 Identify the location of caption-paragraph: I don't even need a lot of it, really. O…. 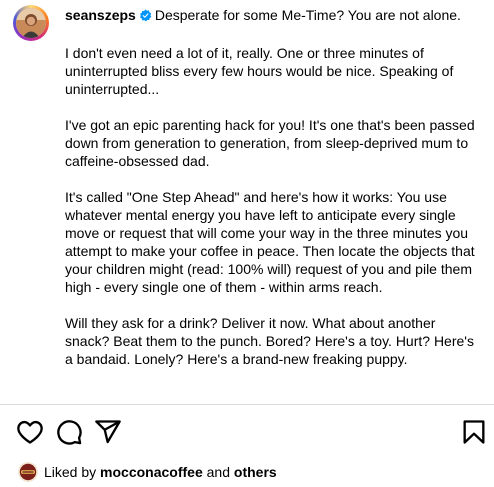
(259, 71).